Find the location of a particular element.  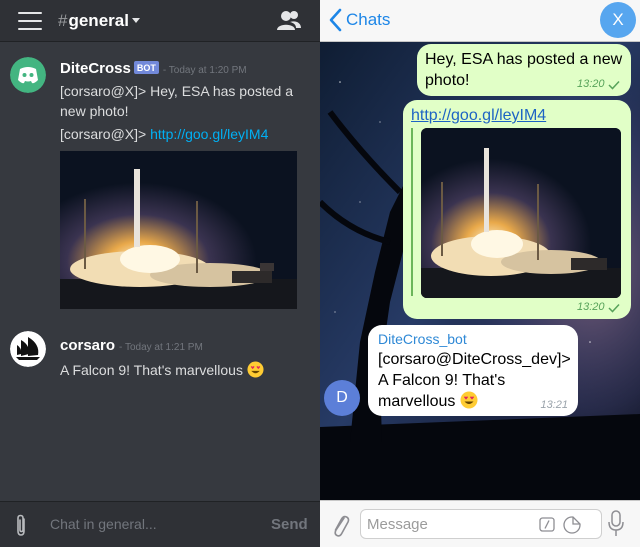

bot-badge: BOT is located at coordinates (146, 67).